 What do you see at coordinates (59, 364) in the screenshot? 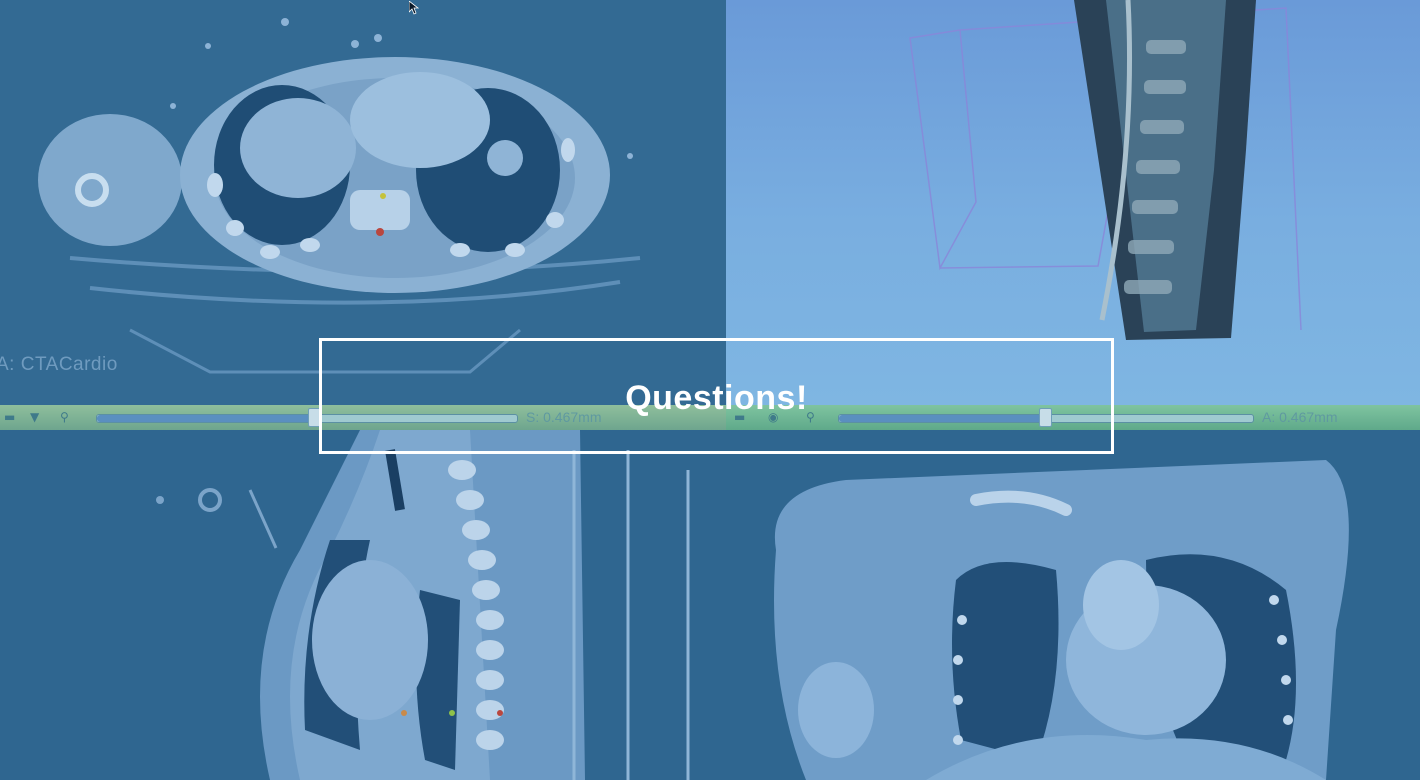
I see `viewport-series-label: A: CTACardio` at bounding box center [59, 364].